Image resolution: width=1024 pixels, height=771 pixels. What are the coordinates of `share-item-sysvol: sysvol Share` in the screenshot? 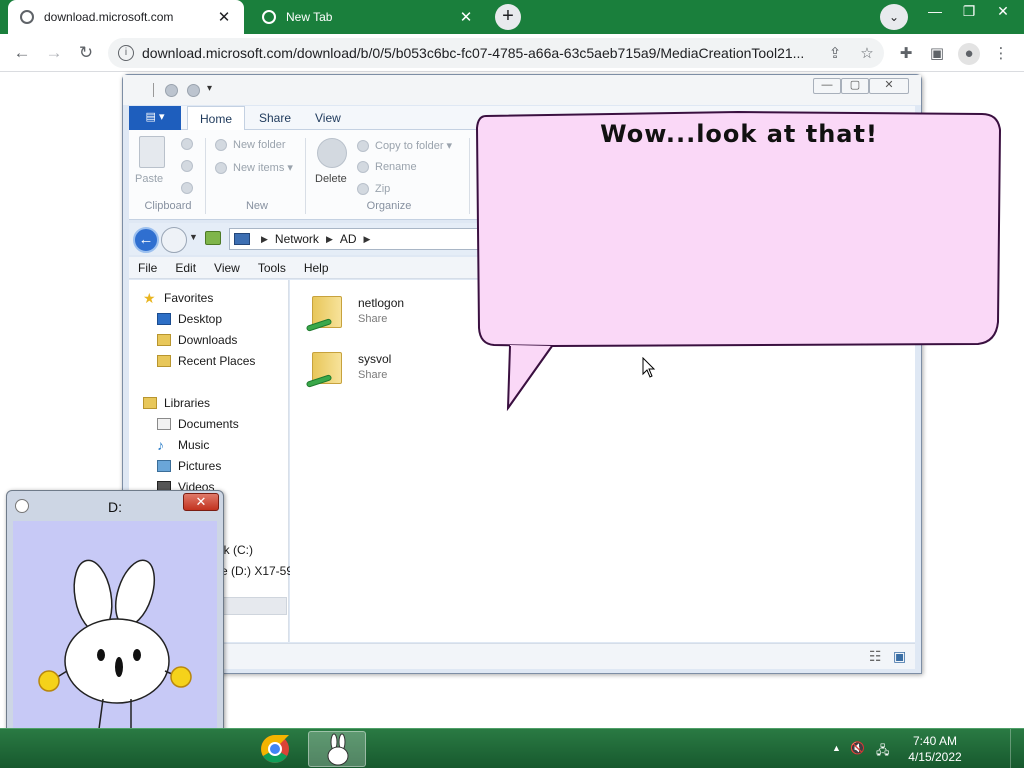 It's located at (348, 366).